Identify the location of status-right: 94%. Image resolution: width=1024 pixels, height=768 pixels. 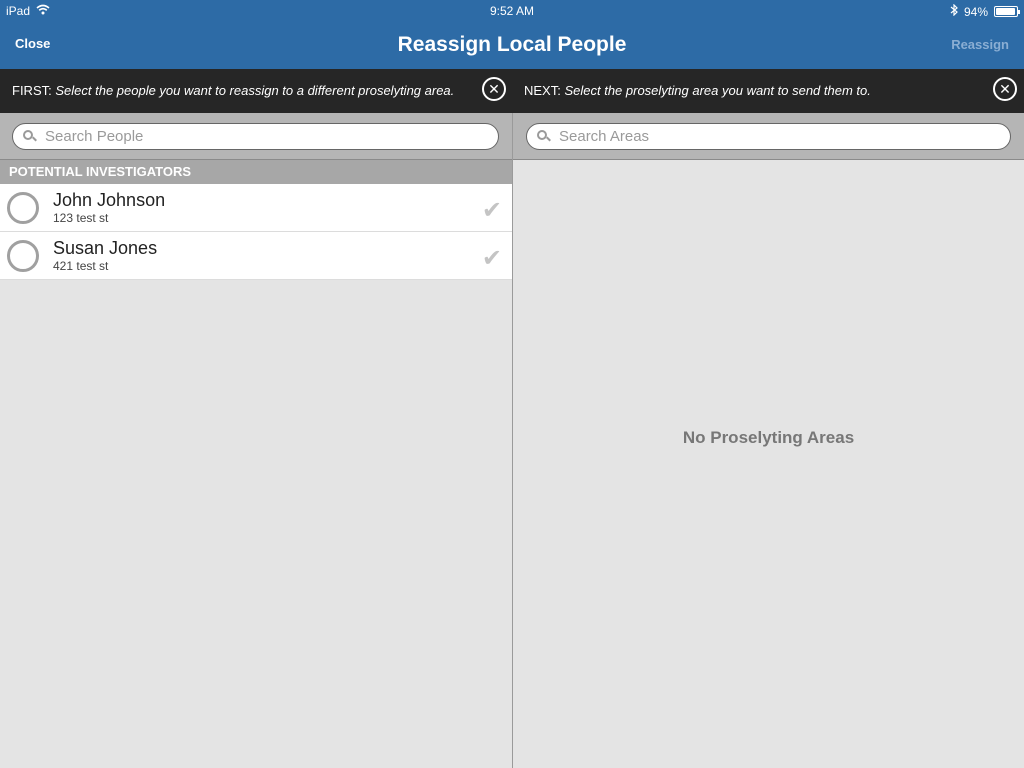
(985, 11).